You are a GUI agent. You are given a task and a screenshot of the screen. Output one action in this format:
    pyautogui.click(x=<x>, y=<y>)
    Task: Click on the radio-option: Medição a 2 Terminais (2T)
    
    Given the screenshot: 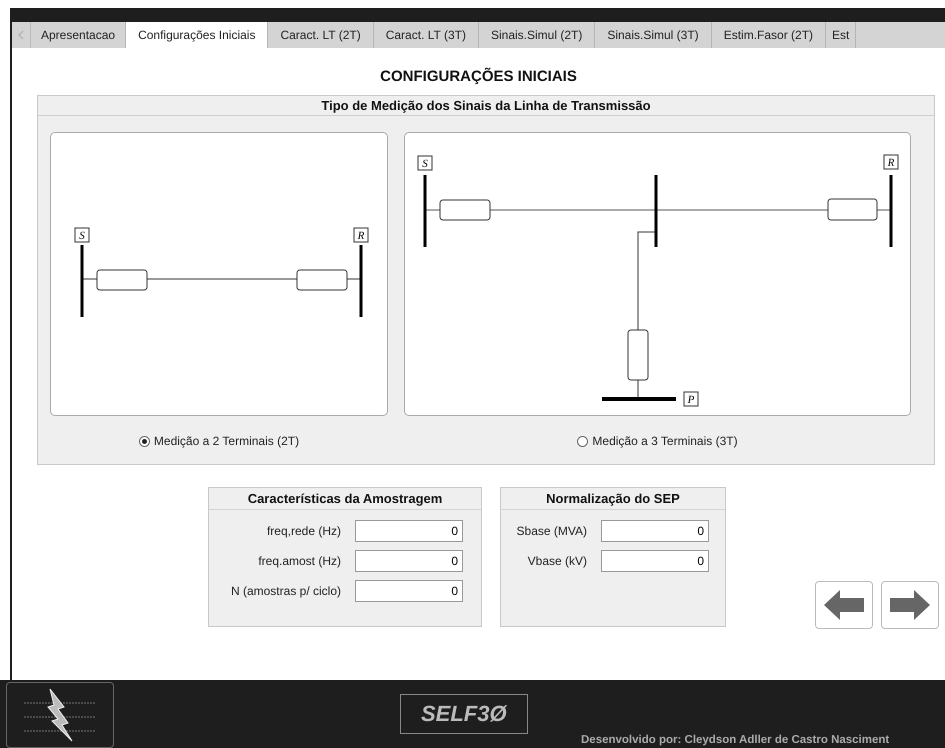 What is the action you would take?
    pyautogui.click(x=219, y=441)
    